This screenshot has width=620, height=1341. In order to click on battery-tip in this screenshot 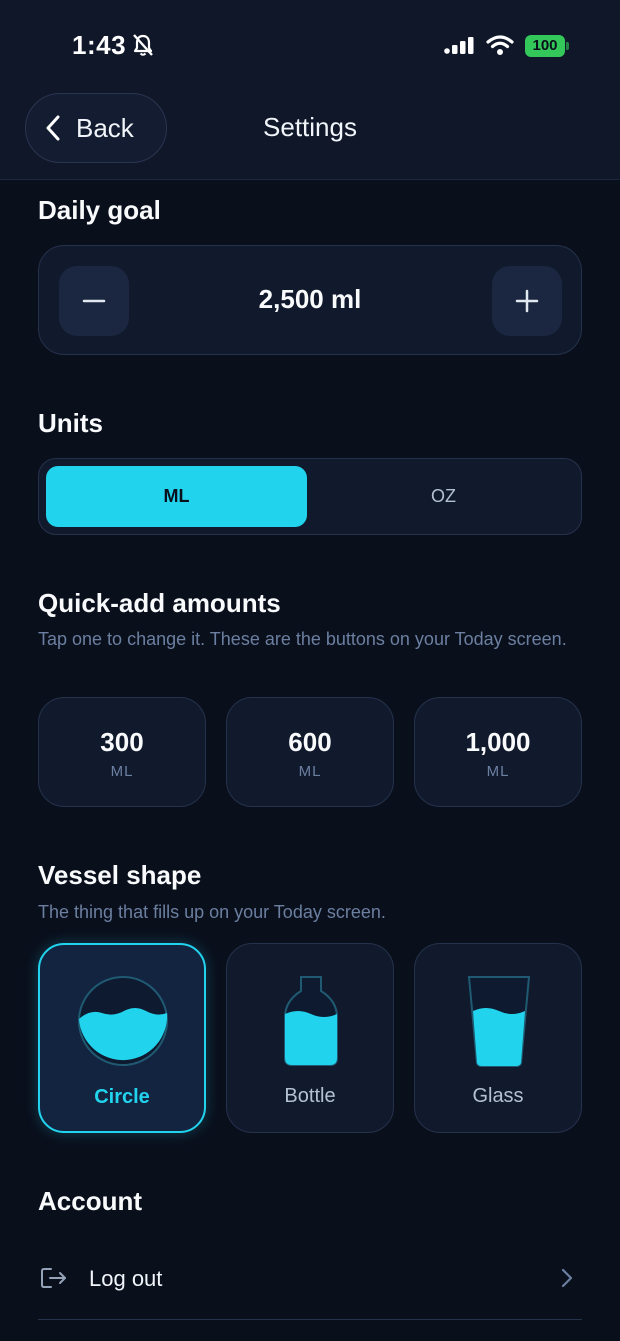, I will do `click(567, 46)`.